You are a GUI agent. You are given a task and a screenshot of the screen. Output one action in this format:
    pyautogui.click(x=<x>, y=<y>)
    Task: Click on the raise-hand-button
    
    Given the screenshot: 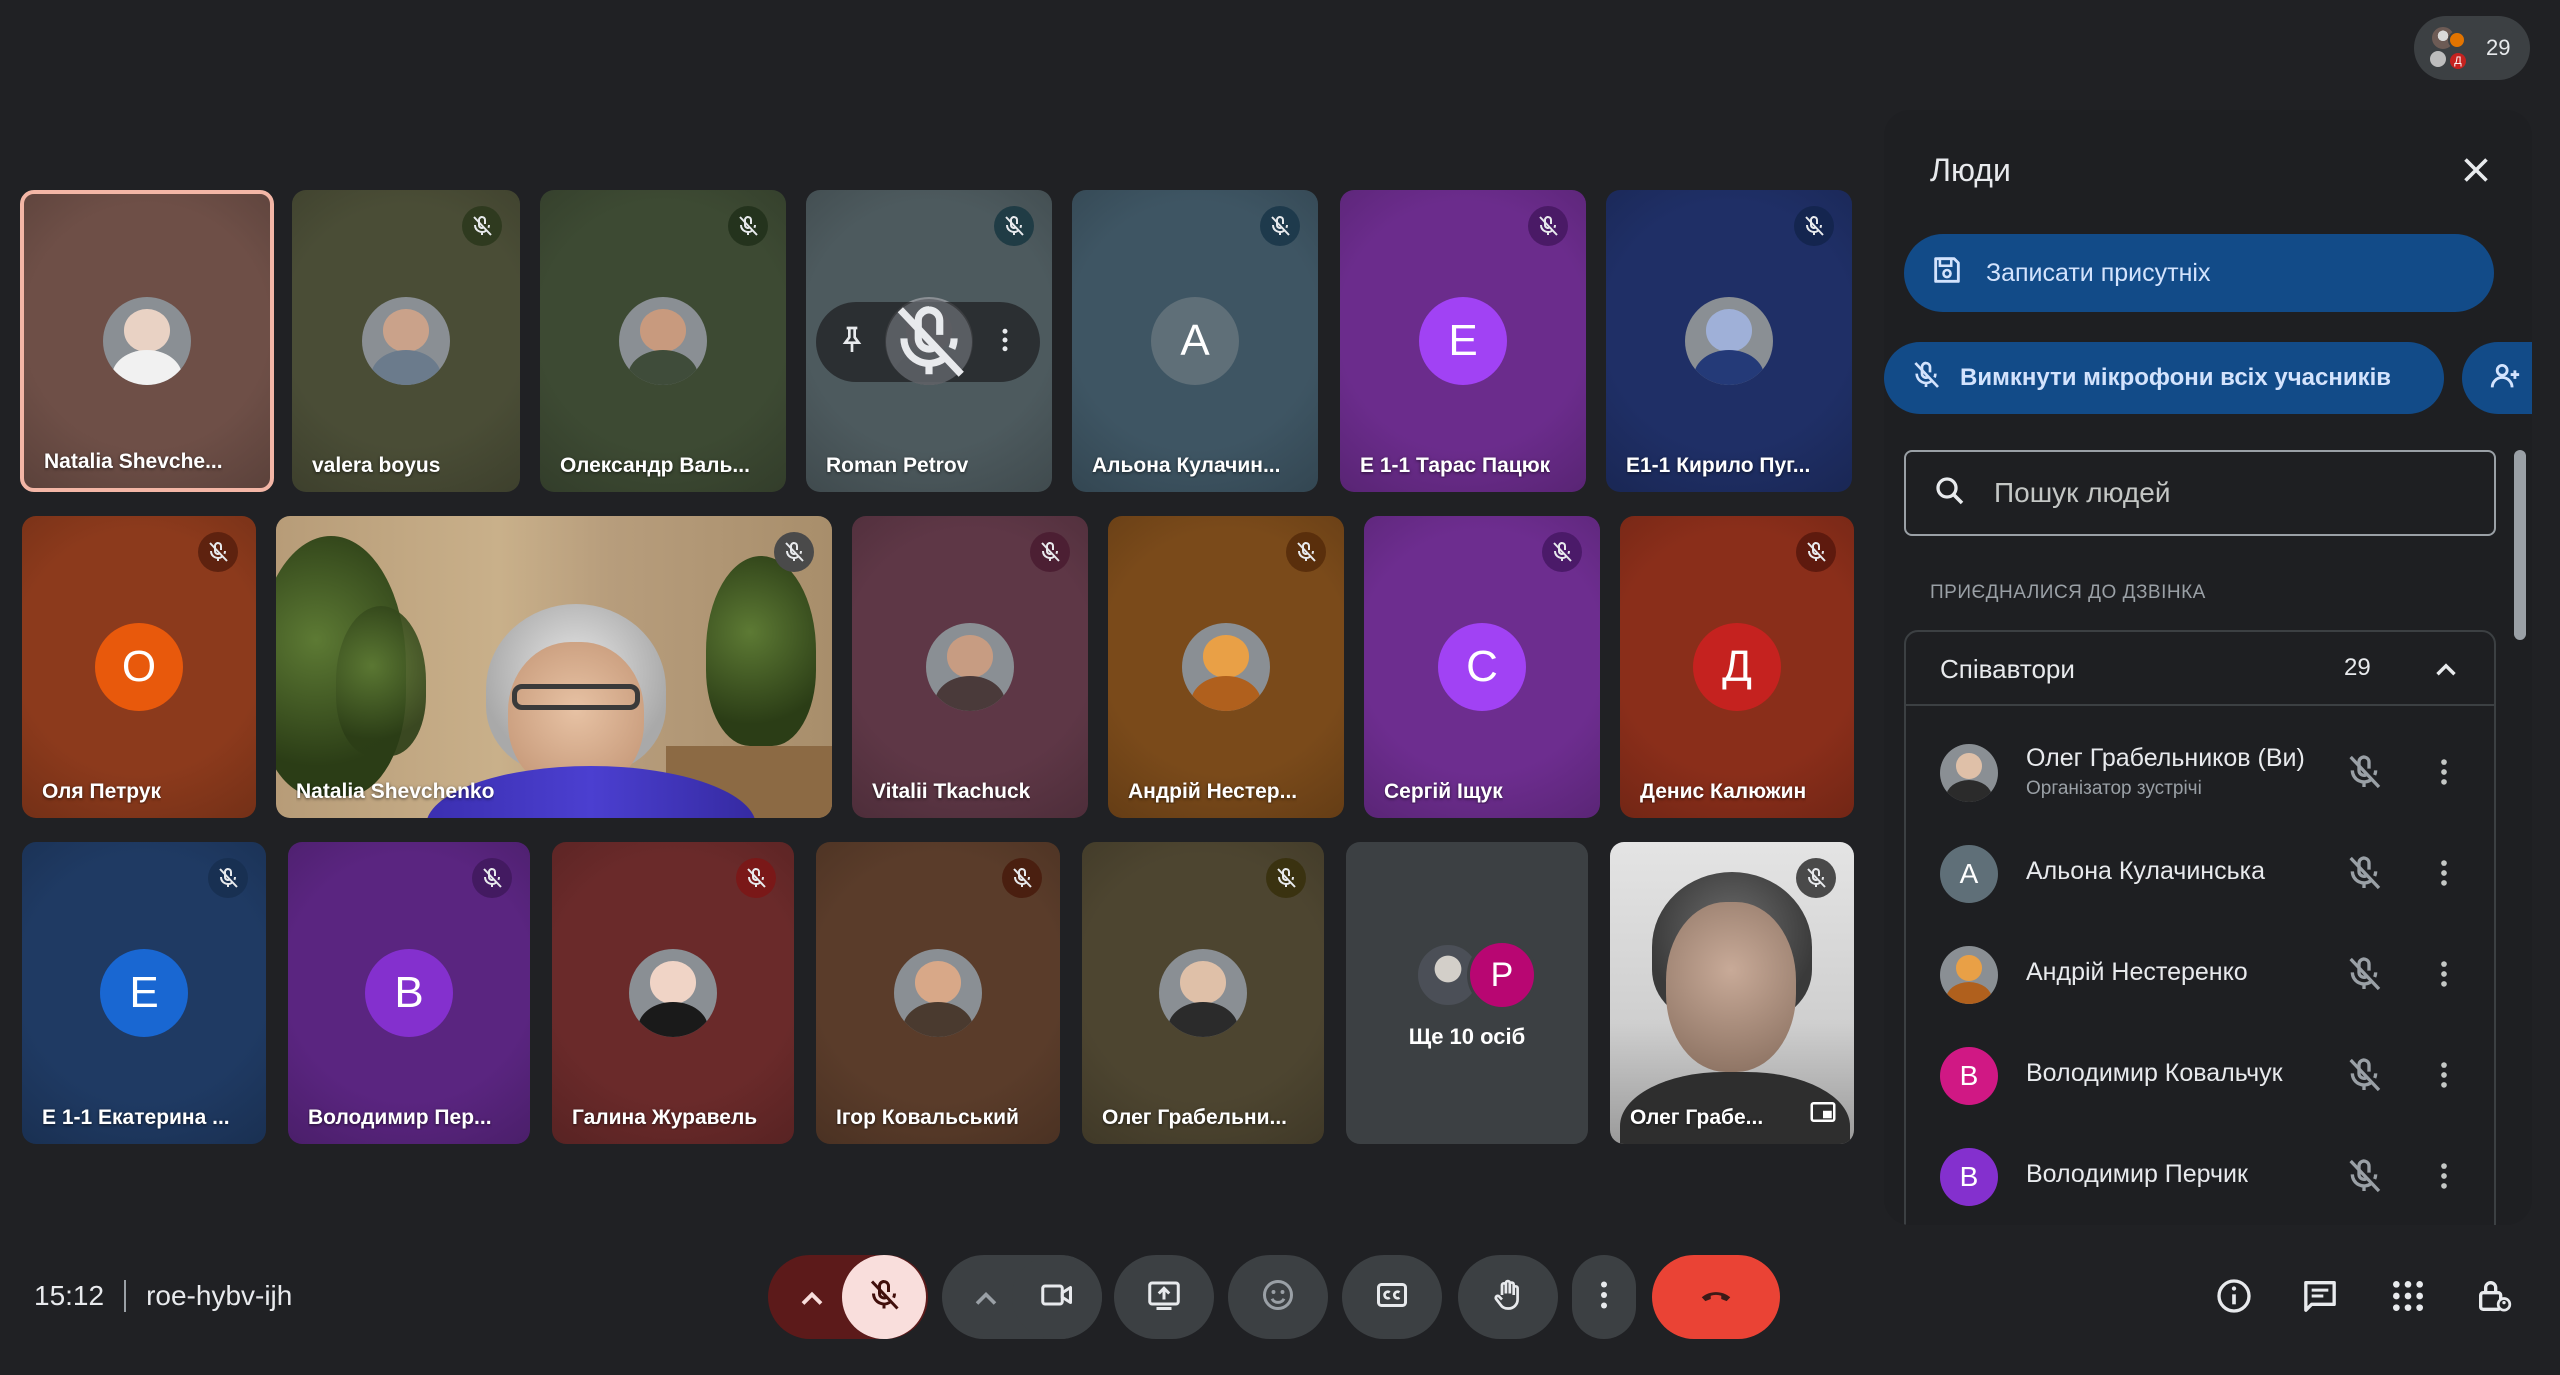 What is the action you would take?
    pyautogui.click(x=1508, y=1297)
    